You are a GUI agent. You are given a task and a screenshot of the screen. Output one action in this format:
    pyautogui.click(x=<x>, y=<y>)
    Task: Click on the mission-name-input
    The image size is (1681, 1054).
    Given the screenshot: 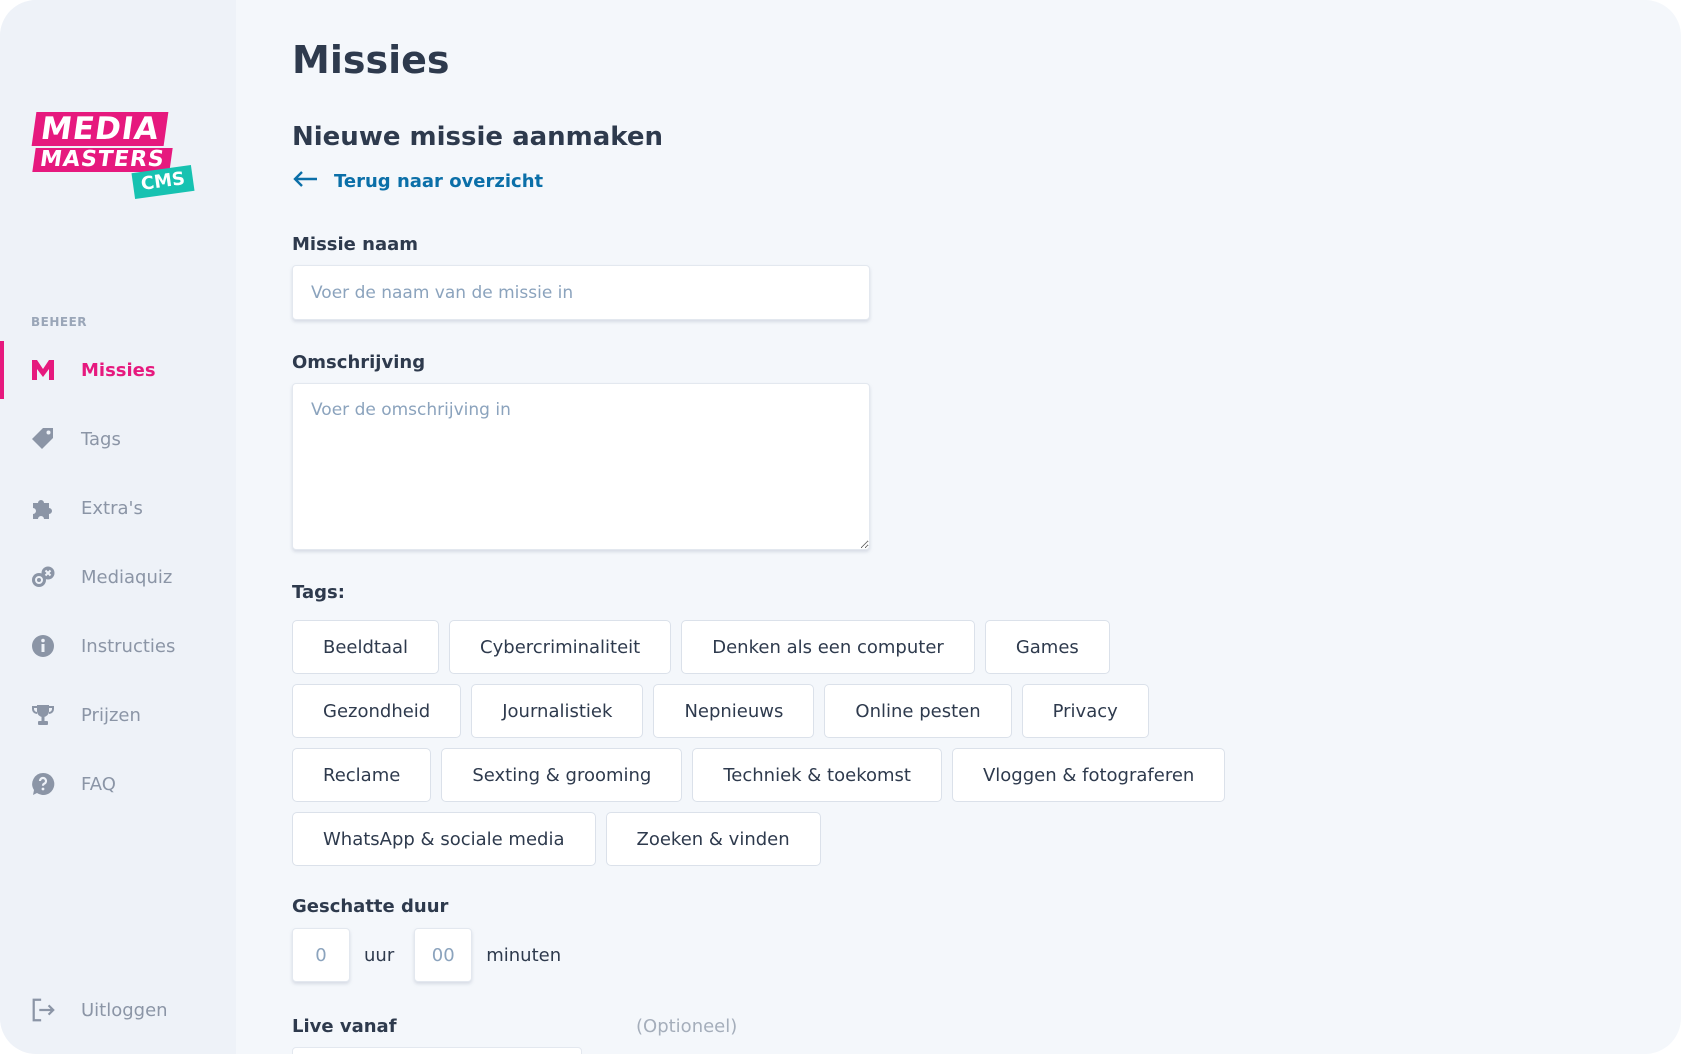 What is the action you would take?
    pyautogui.click(x=581, y=292)
    